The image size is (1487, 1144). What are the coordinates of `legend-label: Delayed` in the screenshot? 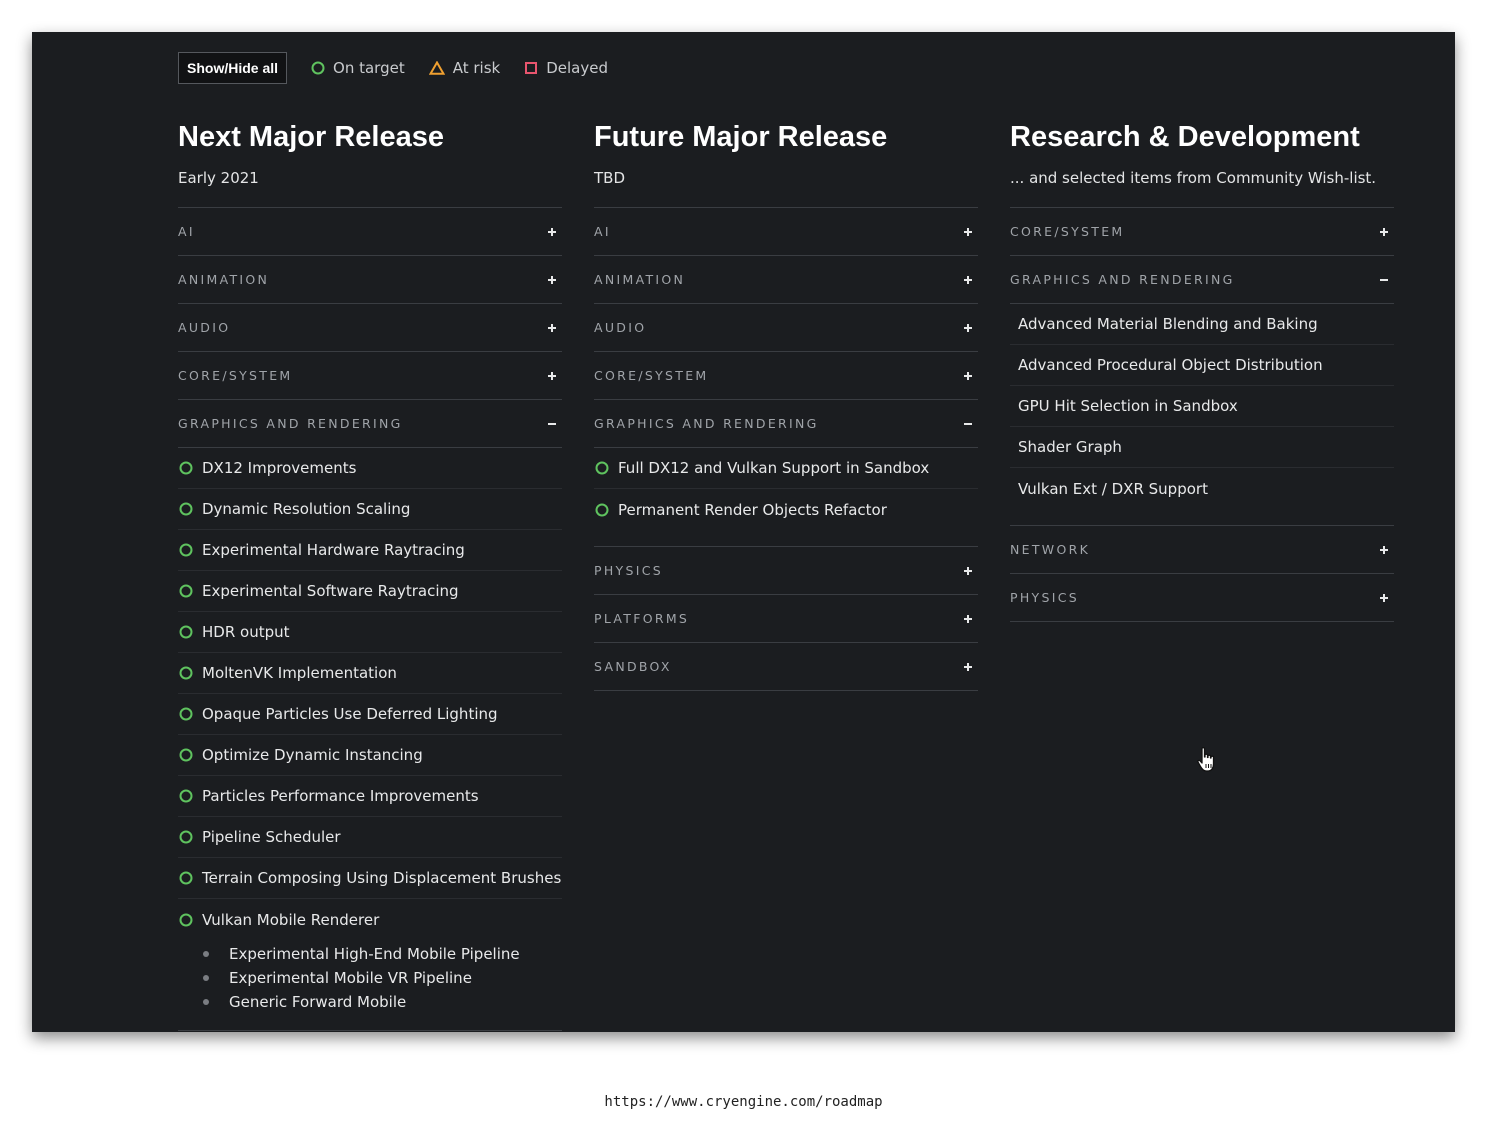 It's located at (577, 68).